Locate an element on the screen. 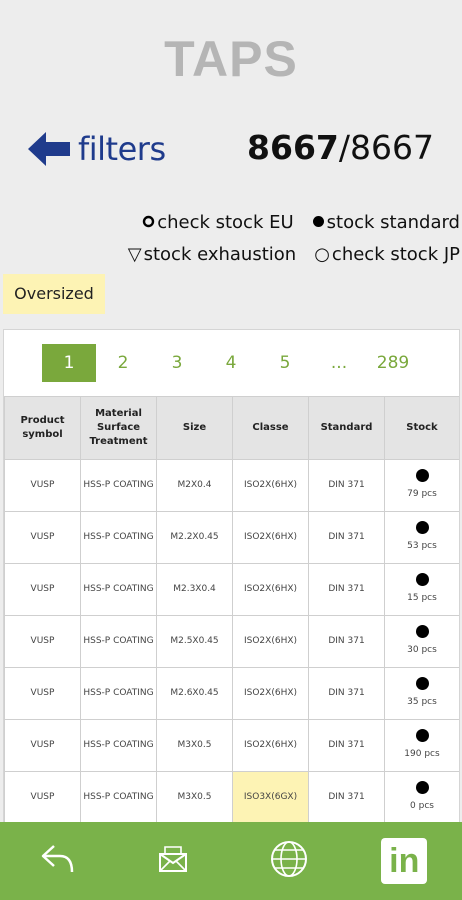  stock-quantity: 30 pcs is located at coordinates (422, 650).